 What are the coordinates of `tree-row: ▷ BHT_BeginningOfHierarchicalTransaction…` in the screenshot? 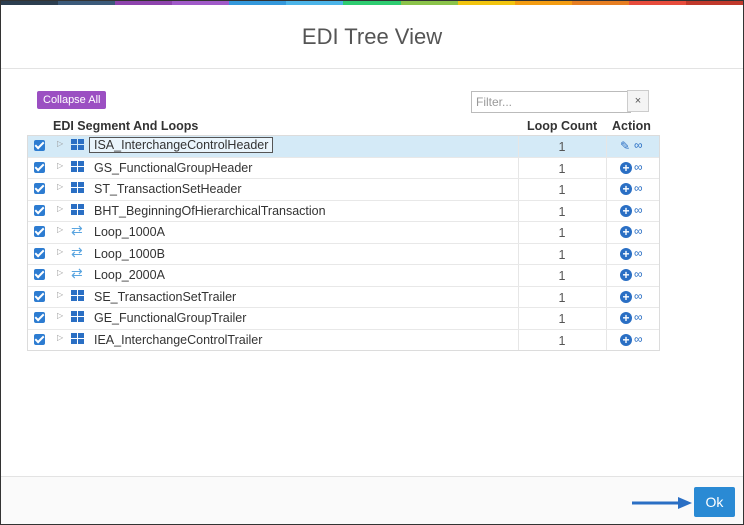 It's located at (343, 210).